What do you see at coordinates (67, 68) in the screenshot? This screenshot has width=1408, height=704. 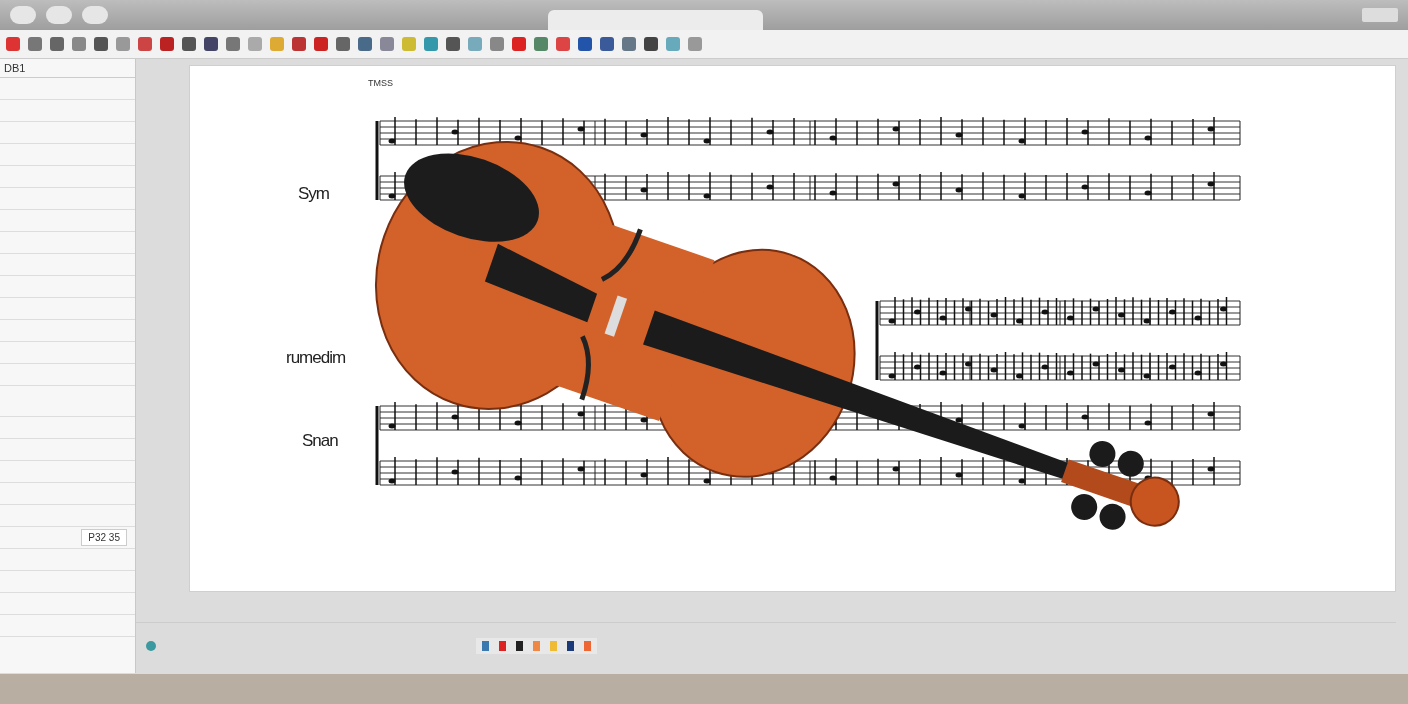 I see `panel-title: DB1` at bounding box center [67, 68].